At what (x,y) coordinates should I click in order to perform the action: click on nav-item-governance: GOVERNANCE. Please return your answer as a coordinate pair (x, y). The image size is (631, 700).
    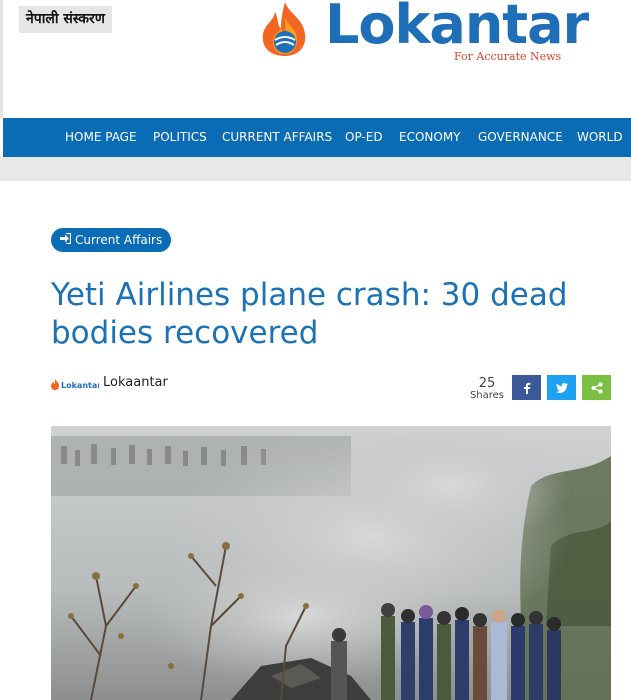
    Looking at the image, I should click on (520, 137).